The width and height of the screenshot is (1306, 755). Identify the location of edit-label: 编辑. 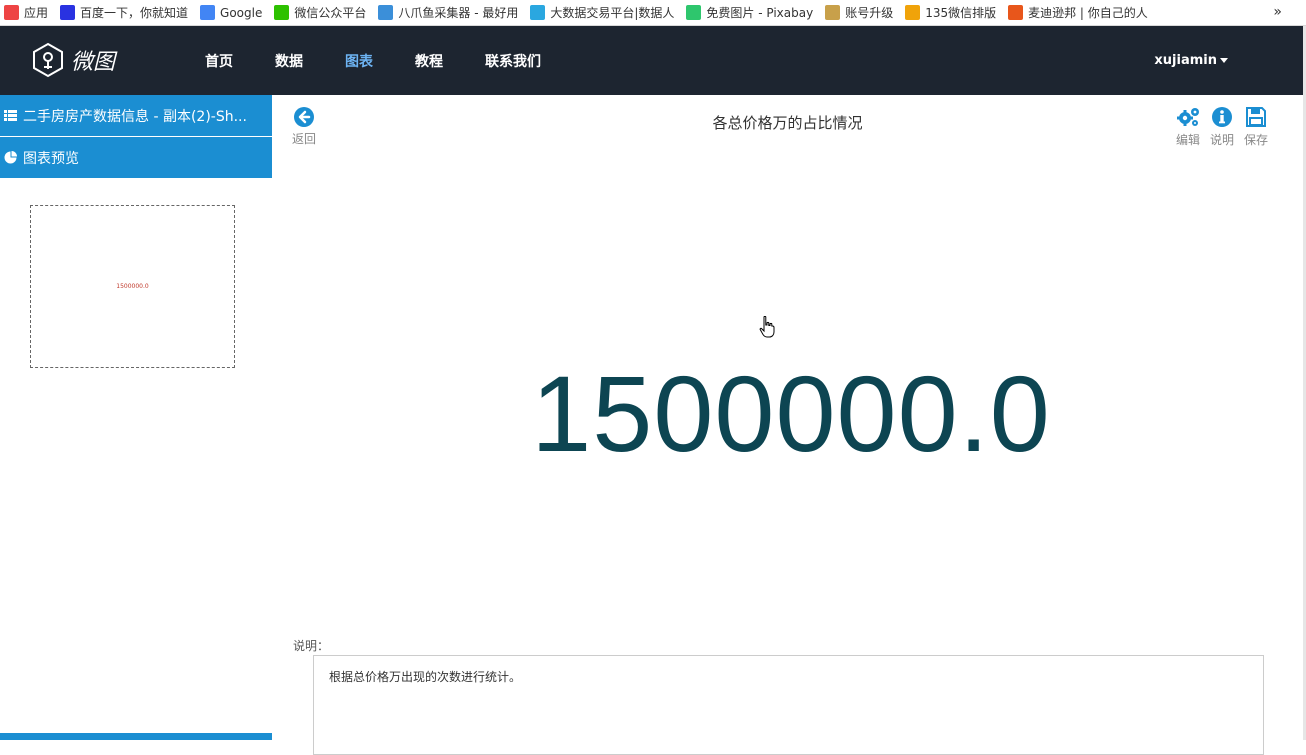
(1187, 140).